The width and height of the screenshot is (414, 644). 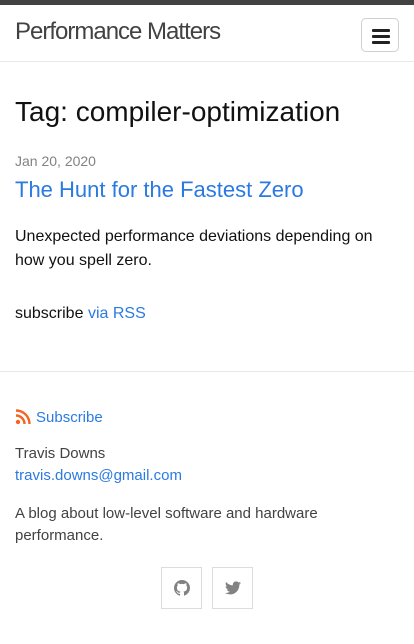 What do you see at coordinates (55, 161) in the screenshot?
I see `post-date: Jan 20, 2020` at bounding box center [55, 161].